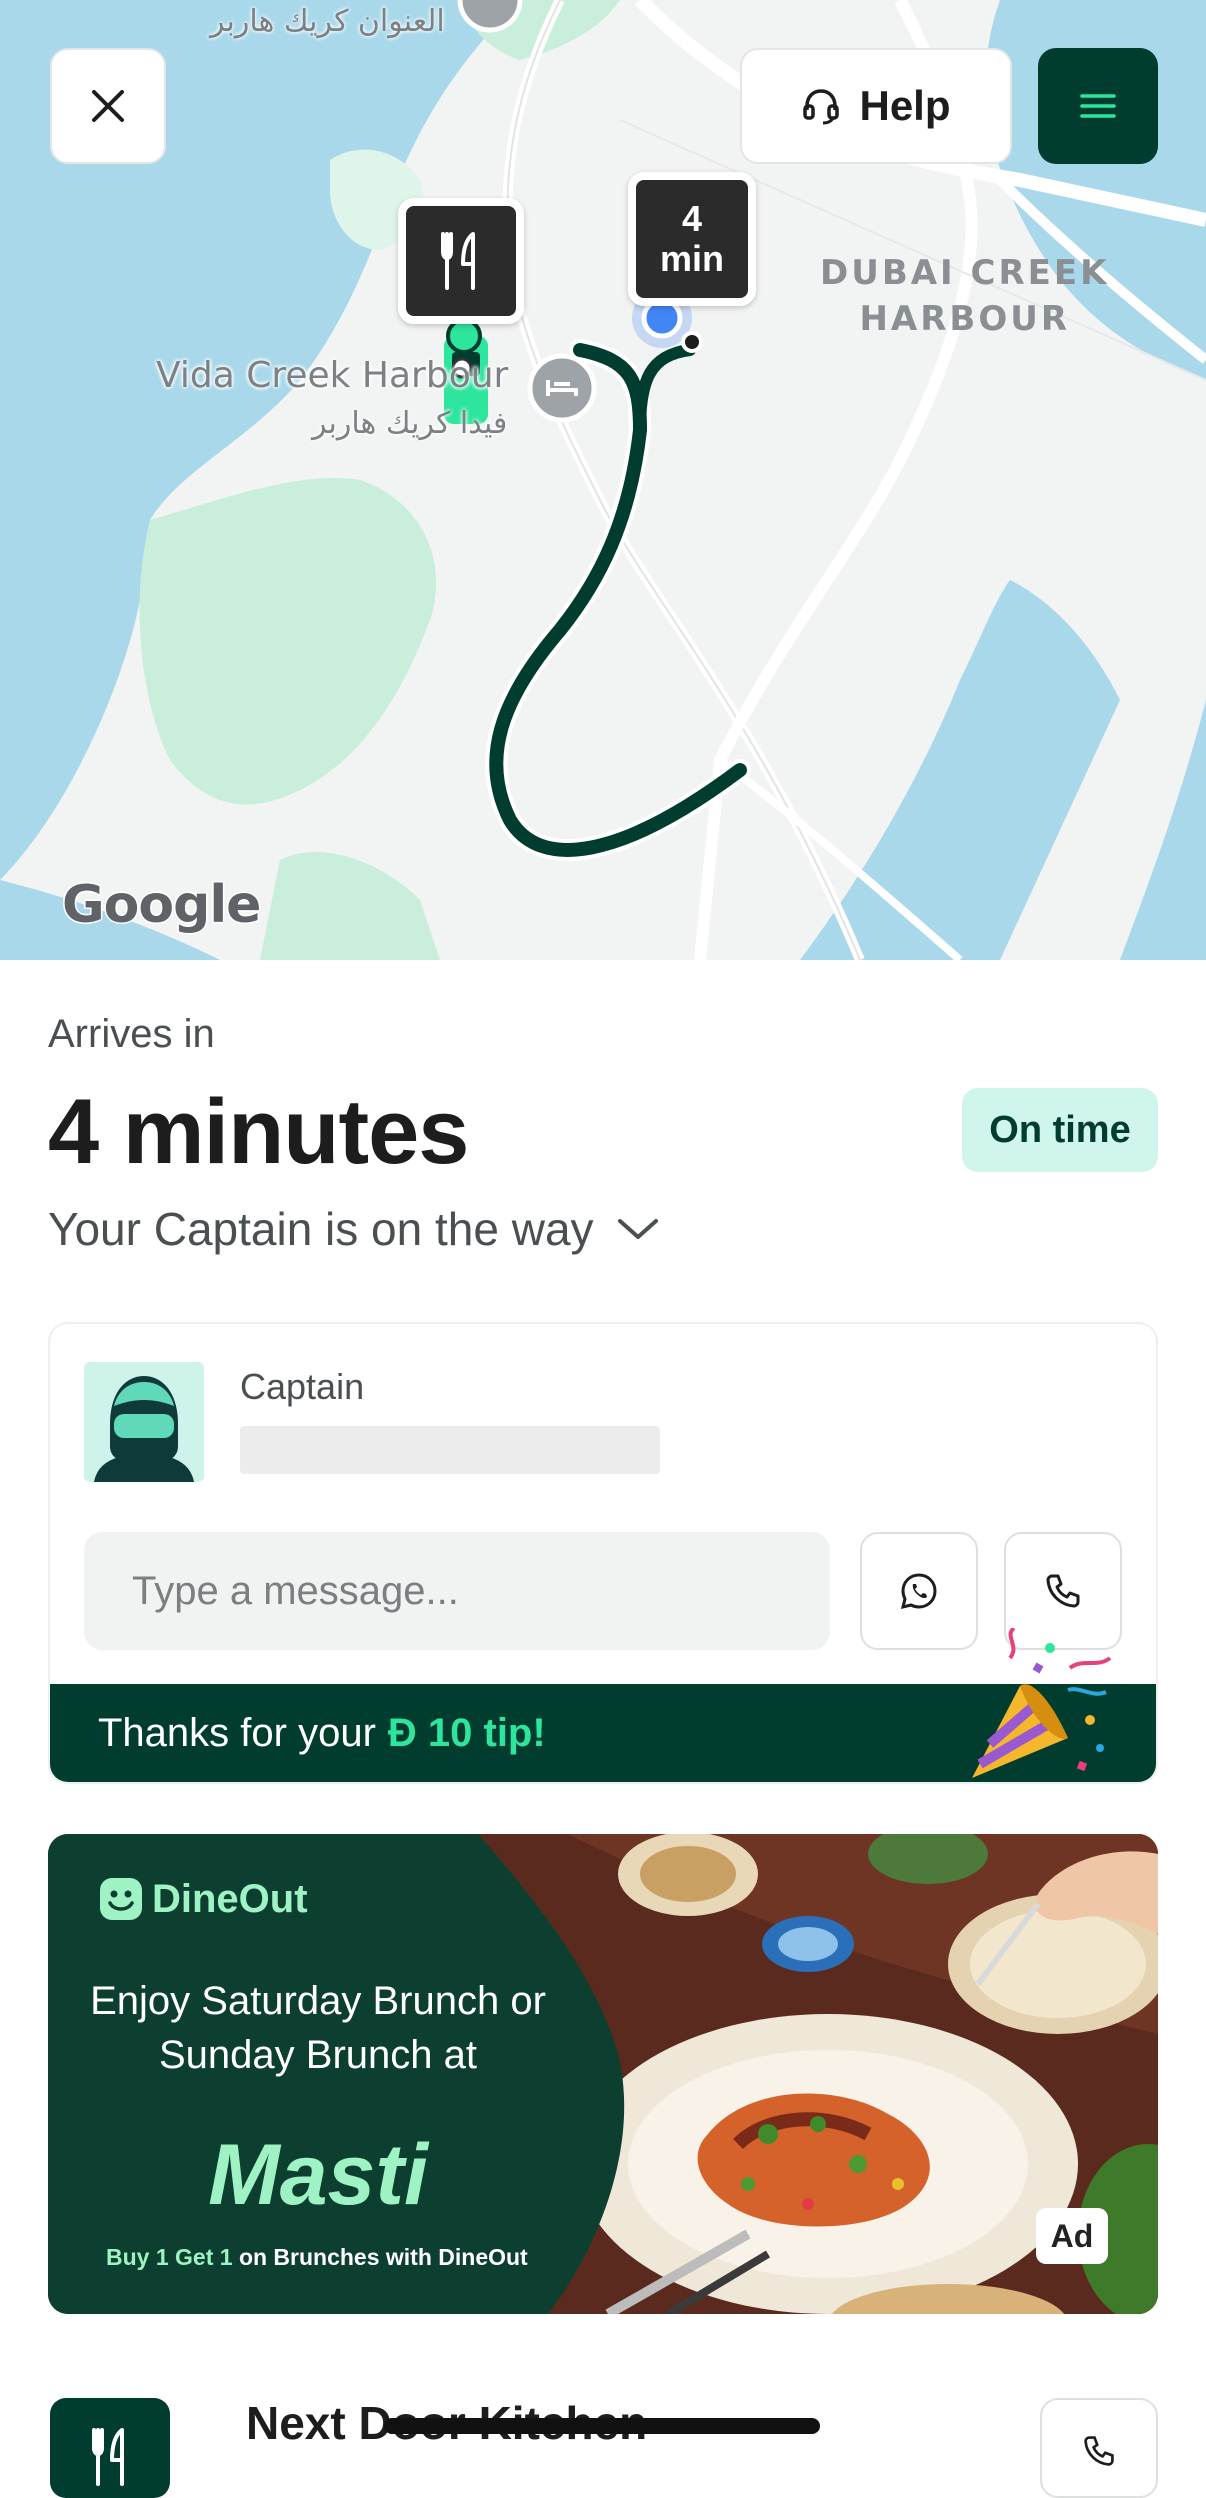 This screenshot has height=2498, width=1206. I want to click on captain-avatar, so click(144, 1422).